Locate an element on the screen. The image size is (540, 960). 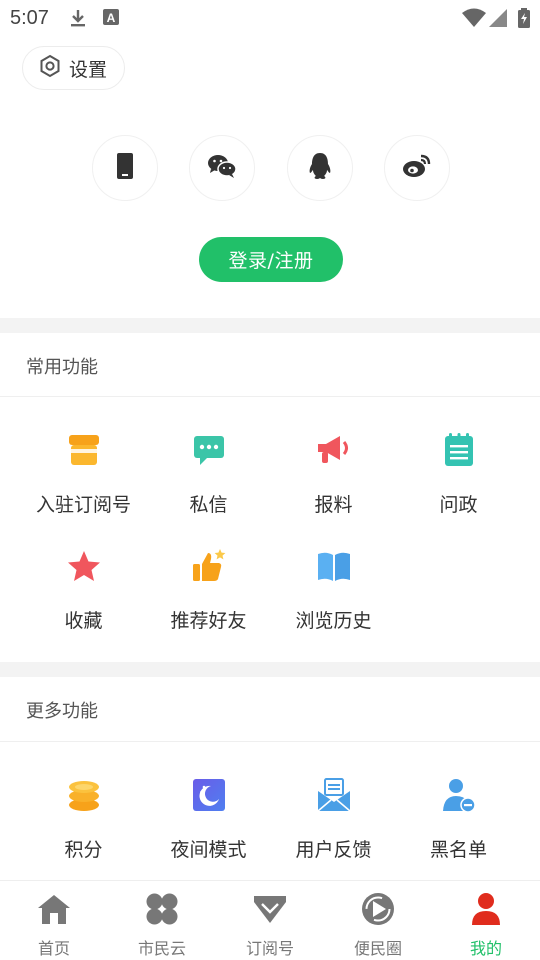
grid-item-feedback: 用户反馈 is located at coordinates (333, 825).